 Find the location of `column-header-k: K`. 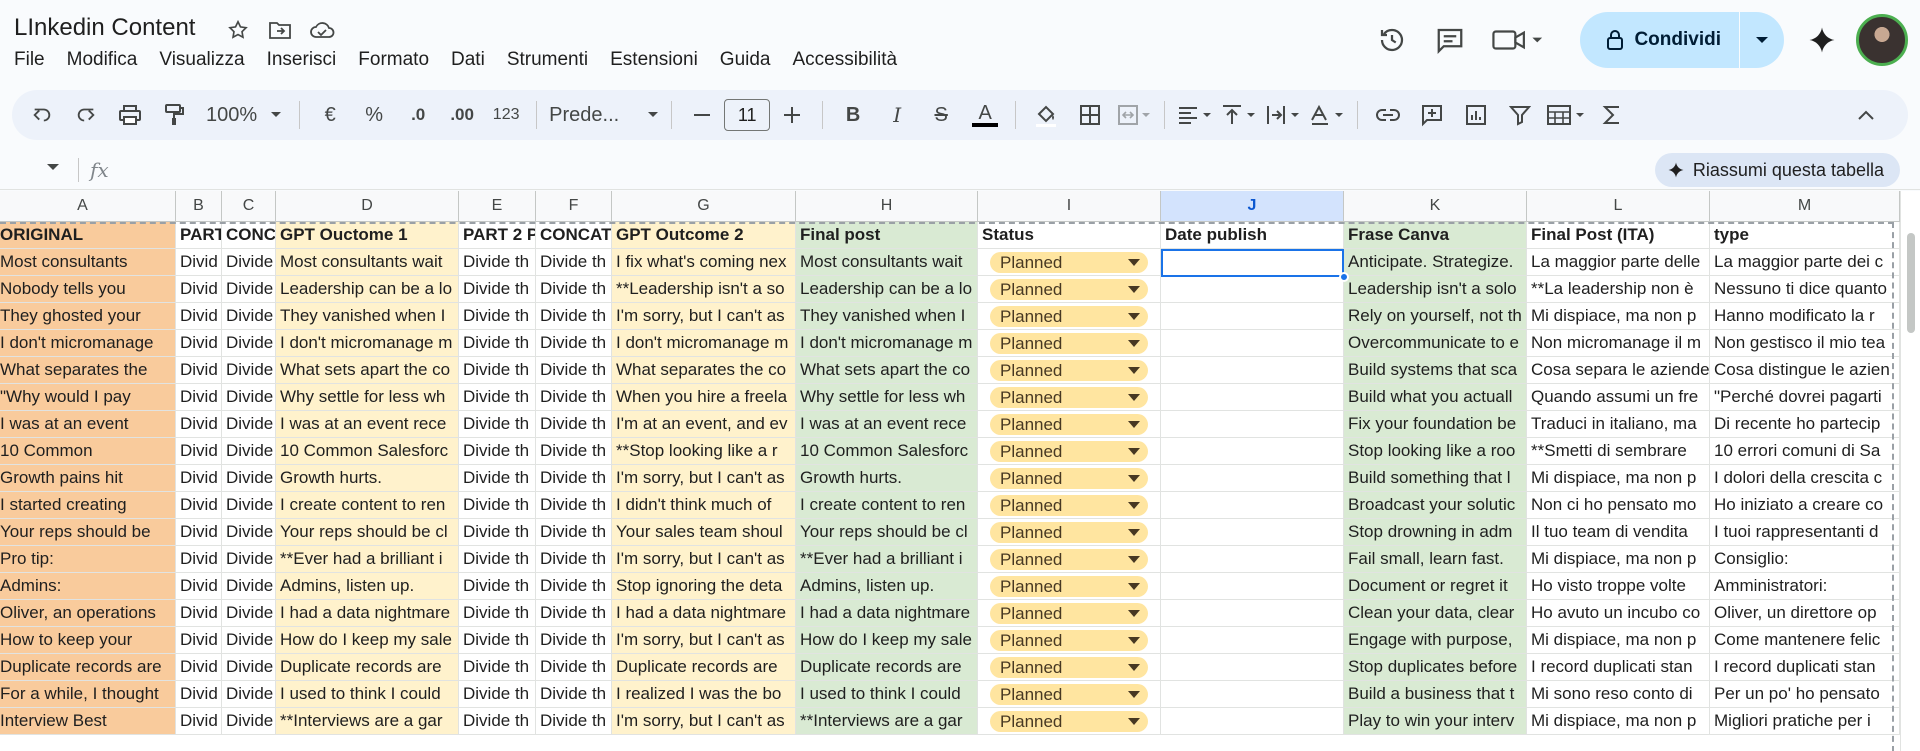

column-header-k: K is located at coordinates (1435, 206).